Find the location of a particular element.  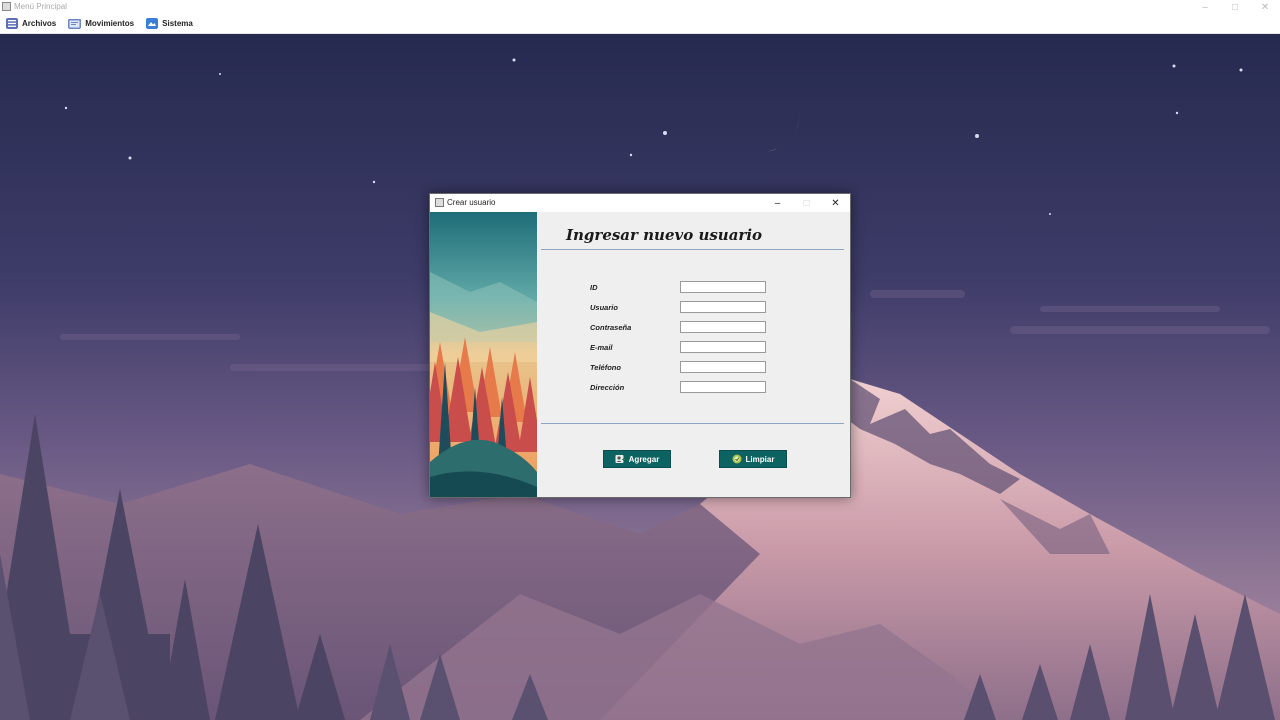

id-field is located at coordinates (723, 287).